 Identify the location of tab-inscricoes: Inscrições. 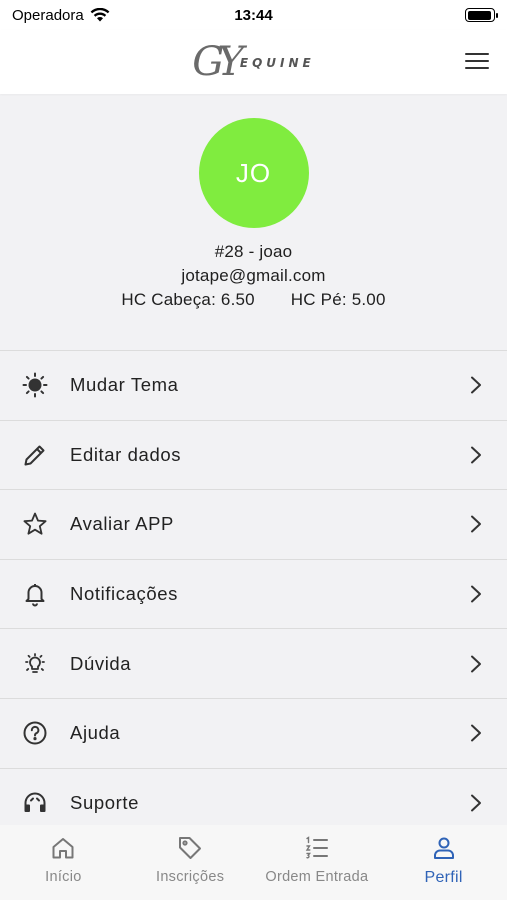
(190, 862).